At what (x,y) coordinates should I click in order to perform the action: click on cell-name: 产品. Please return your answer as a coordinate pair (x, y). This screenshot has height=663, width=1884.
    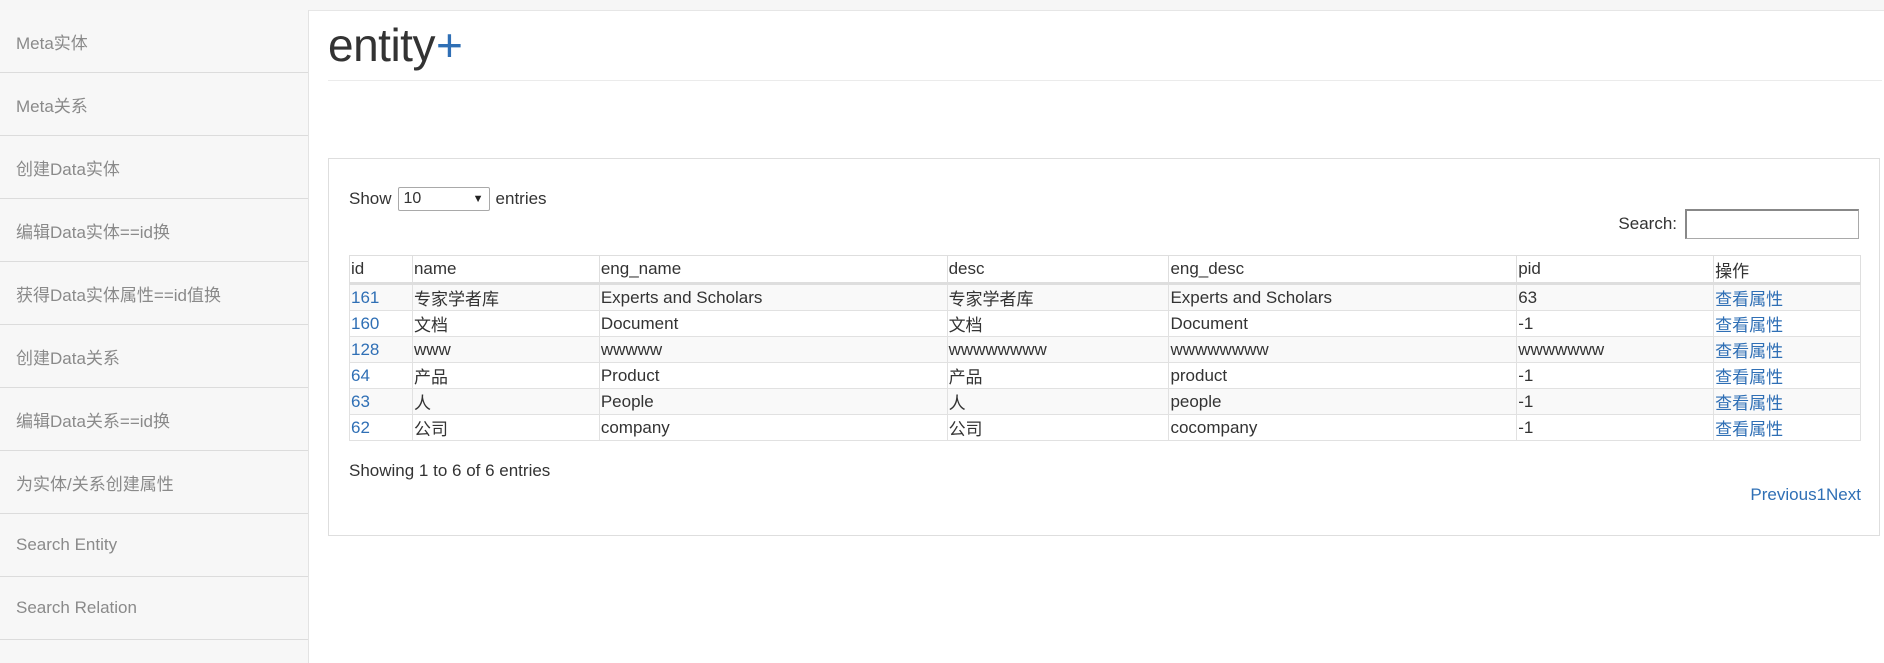
    Looking at the image, I should click on (505, 375).